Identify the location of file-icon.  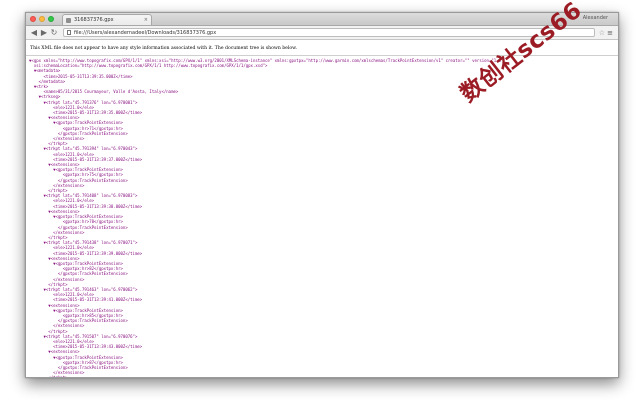
(68, 20).